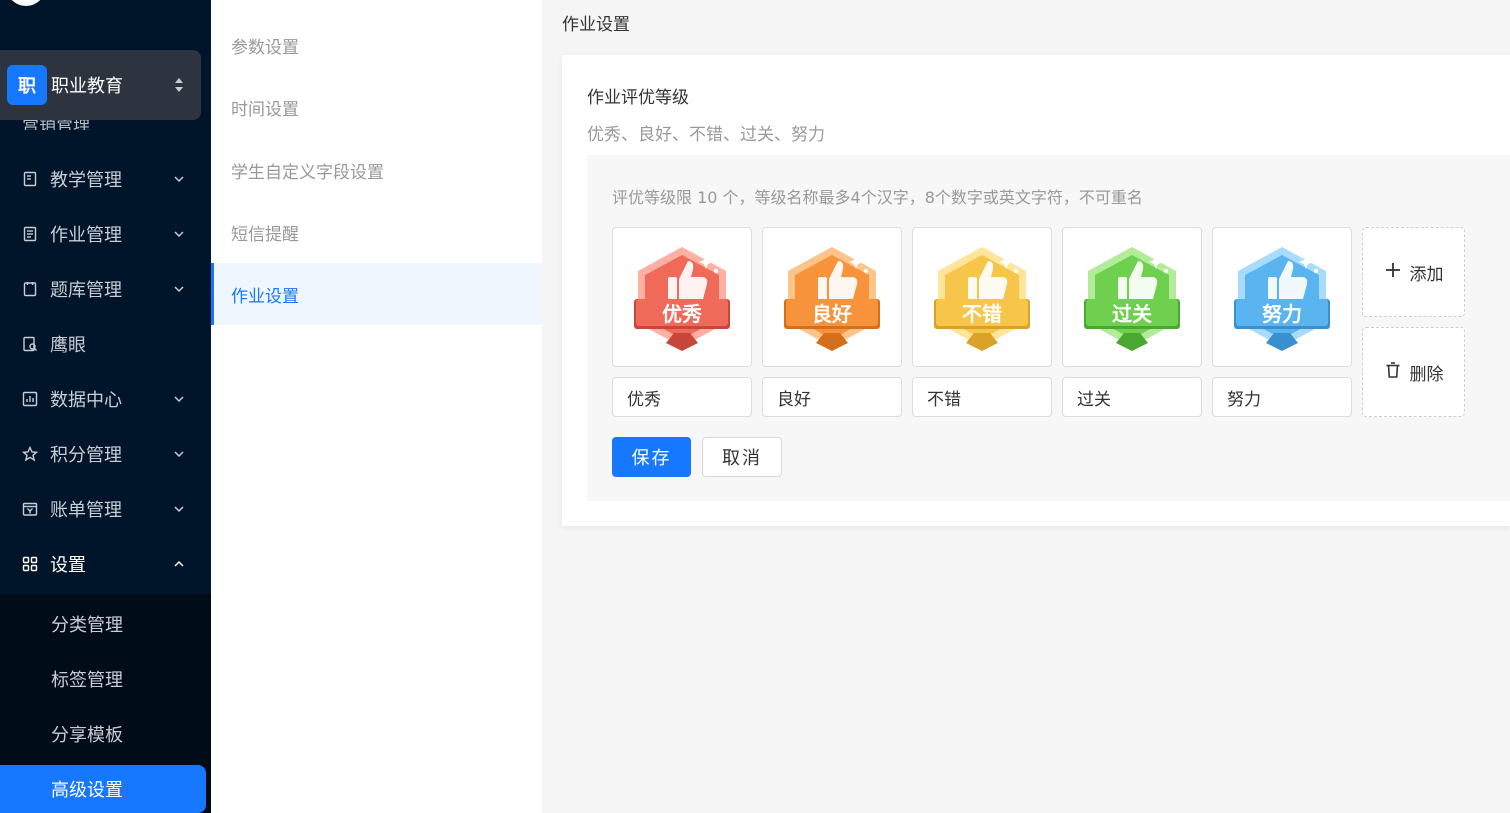 This screenshot has height=813, width=1510. What do you see at coordinates (1426, 274) in the screenshot?
I see `add-label: 添加` at bounding box center [1426, 274].